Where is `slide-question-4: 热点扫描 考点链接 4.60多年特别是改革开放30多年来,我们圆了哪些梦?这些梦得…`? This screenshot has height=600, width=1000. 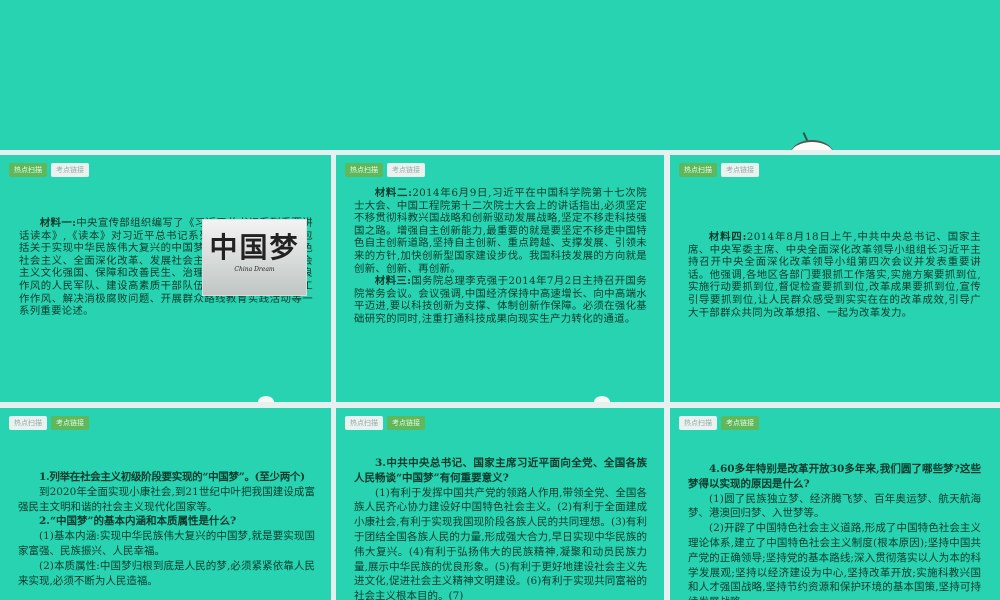
slide-question-4: 热点扫描 考点链接 4.60多年特别是改革开放30多年来,我们圆了哪些梦?这些梦得… is located at coordinates (835, 504).